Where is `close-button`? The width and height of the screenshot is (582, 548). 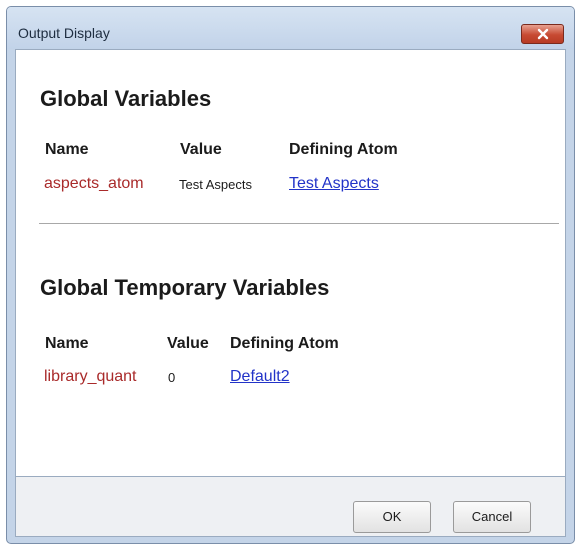 close-button is located at coordinates (542, 34).